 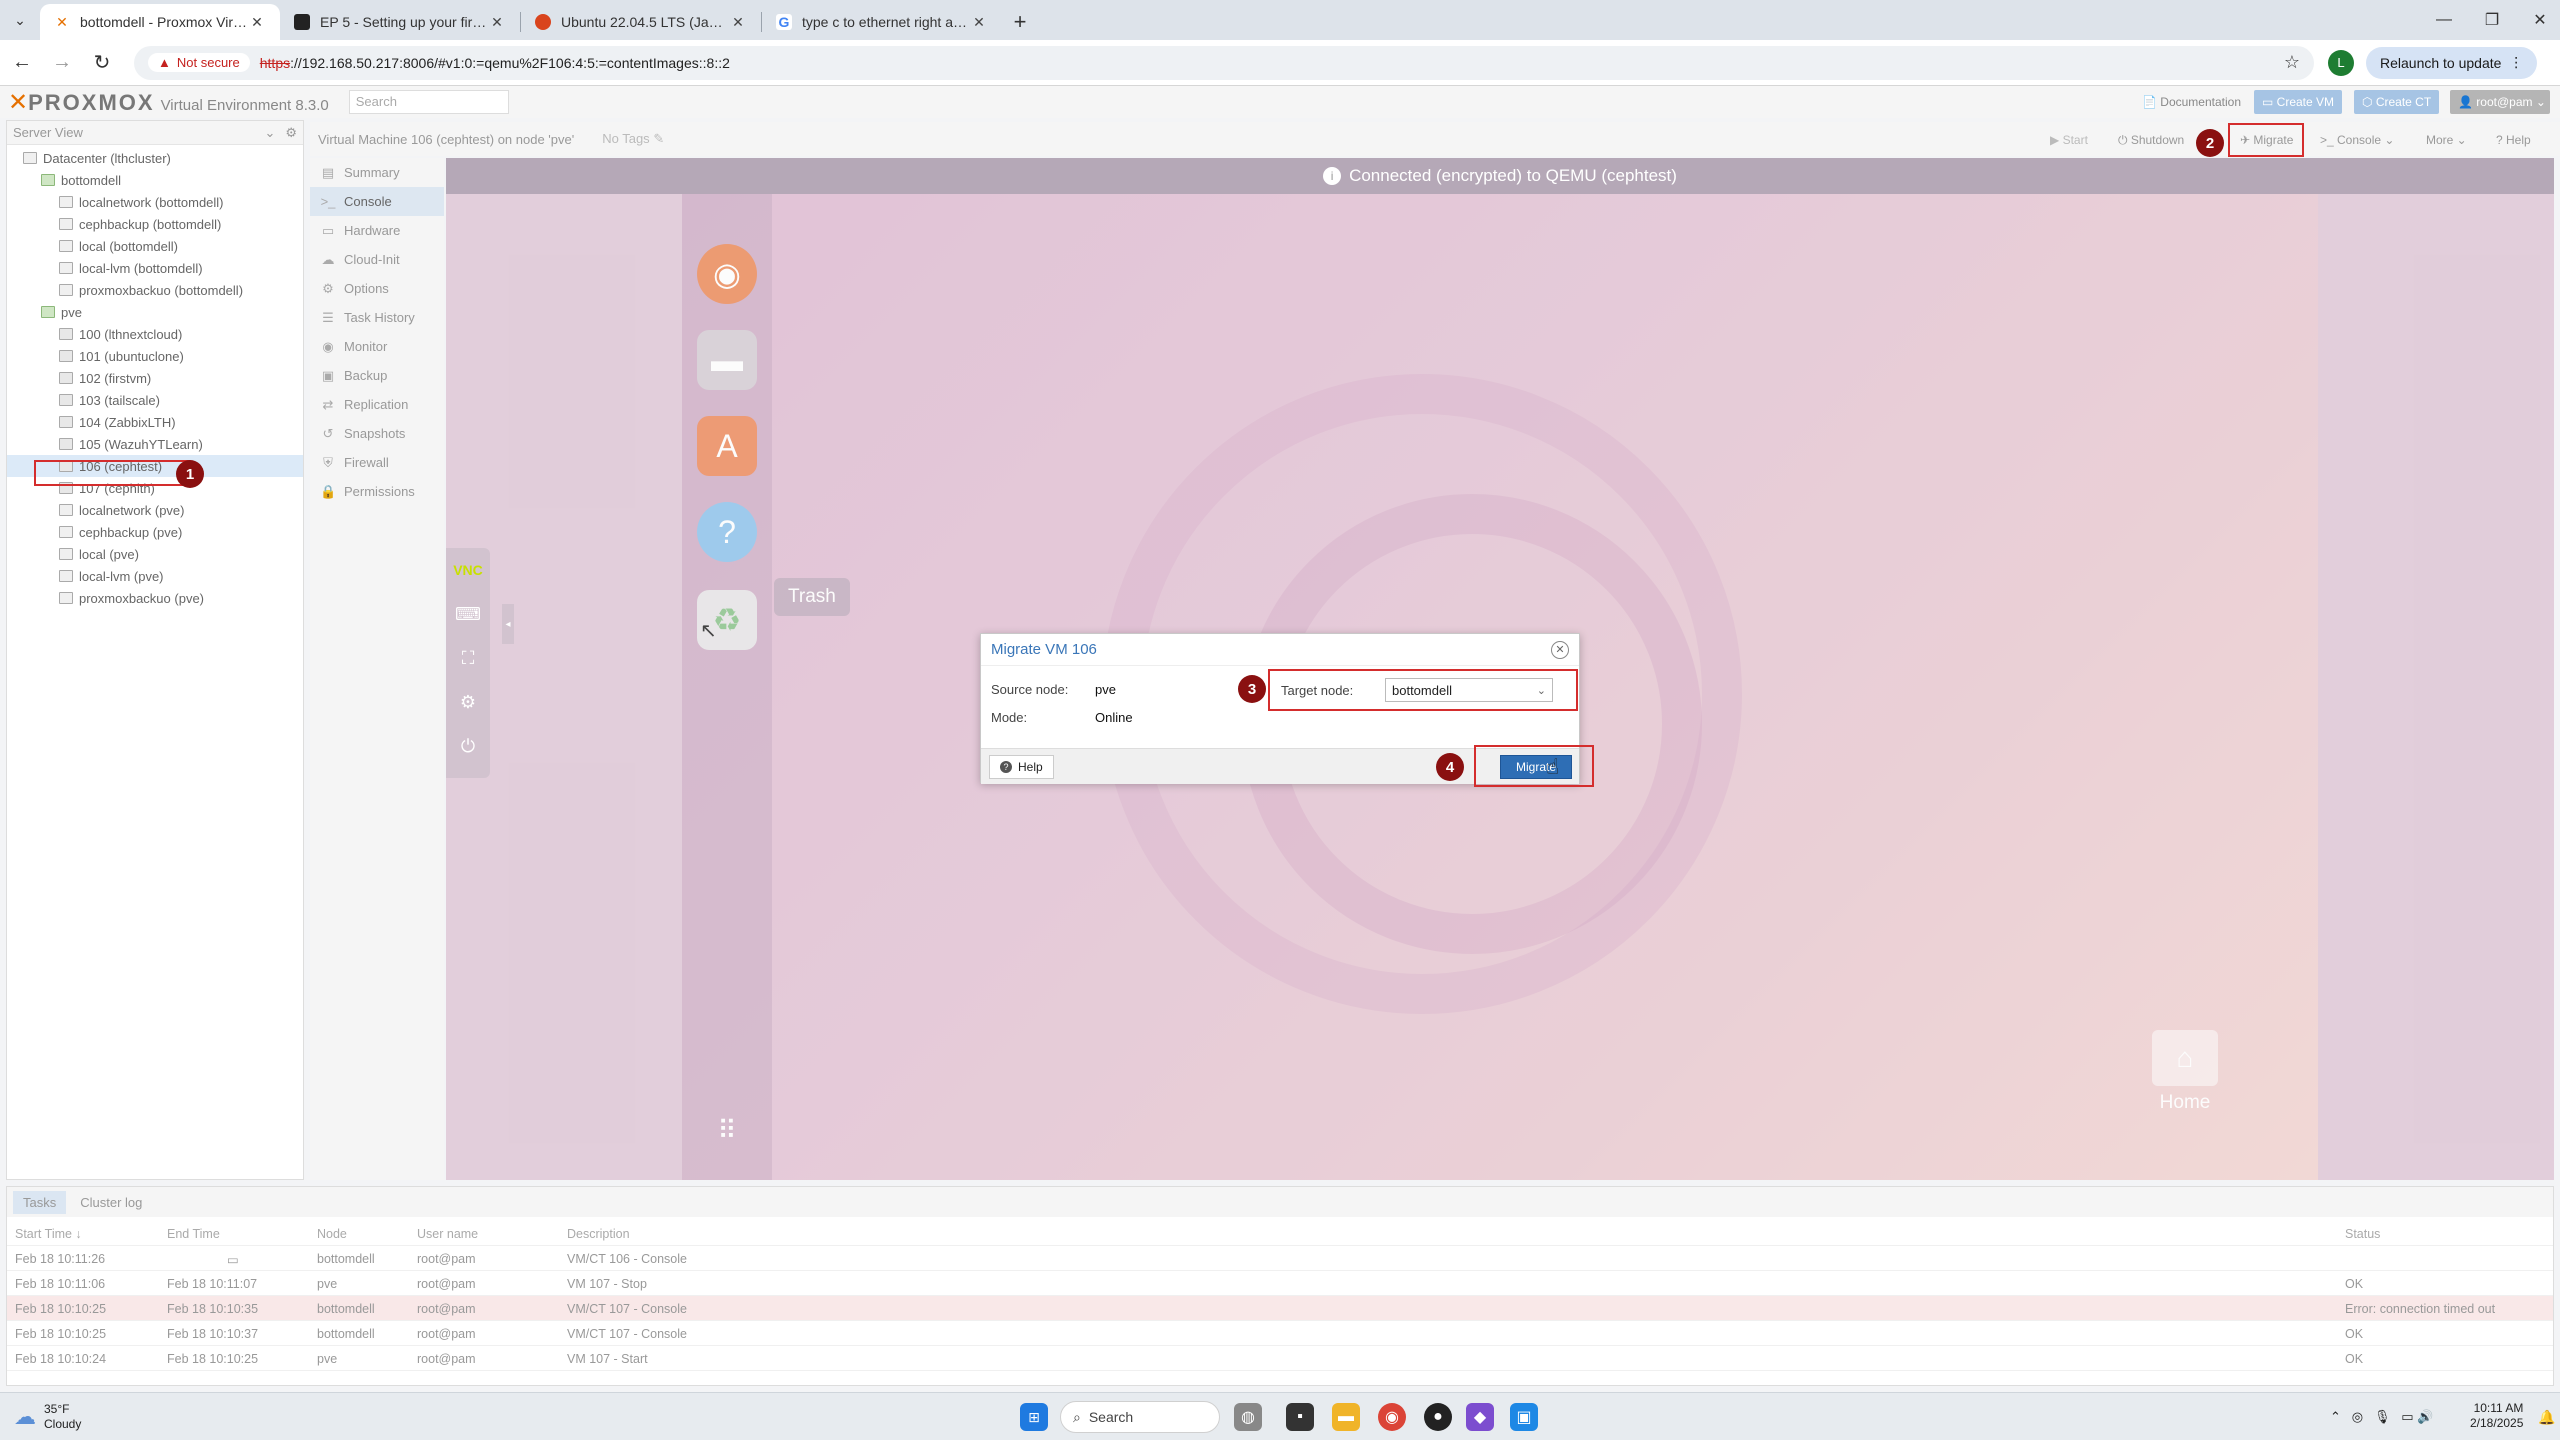 What do you see at coordinates (332, 1234) in the screenshot?
I see `column-header: Node` at bounding box center [332, 1234].